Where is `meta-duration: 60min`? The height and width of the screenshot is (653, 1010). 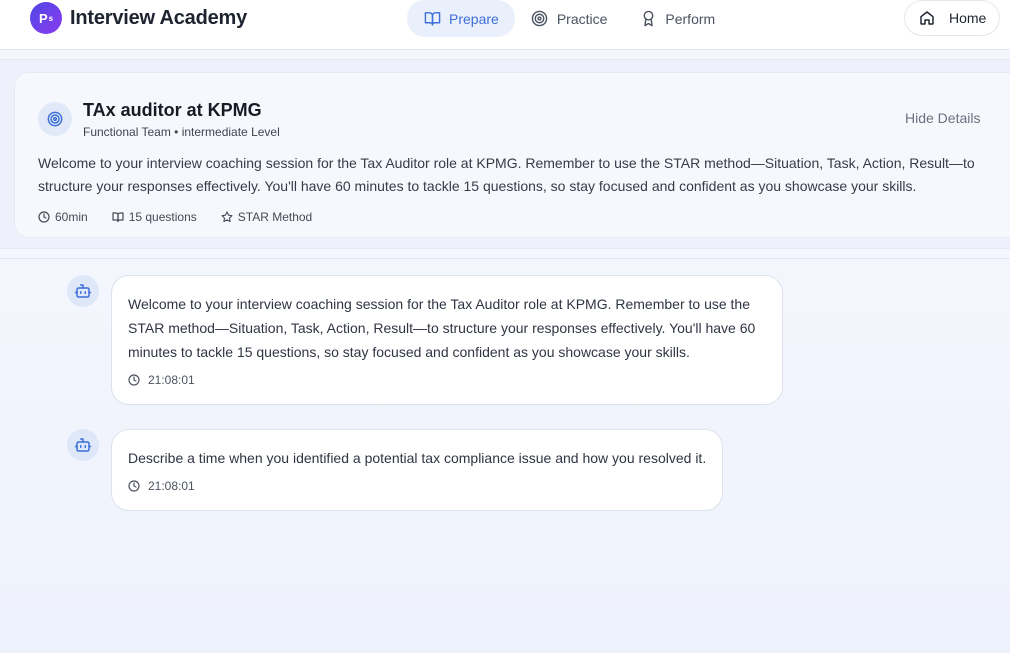
meta-duration: 60min is located at coordinates (63, 217).